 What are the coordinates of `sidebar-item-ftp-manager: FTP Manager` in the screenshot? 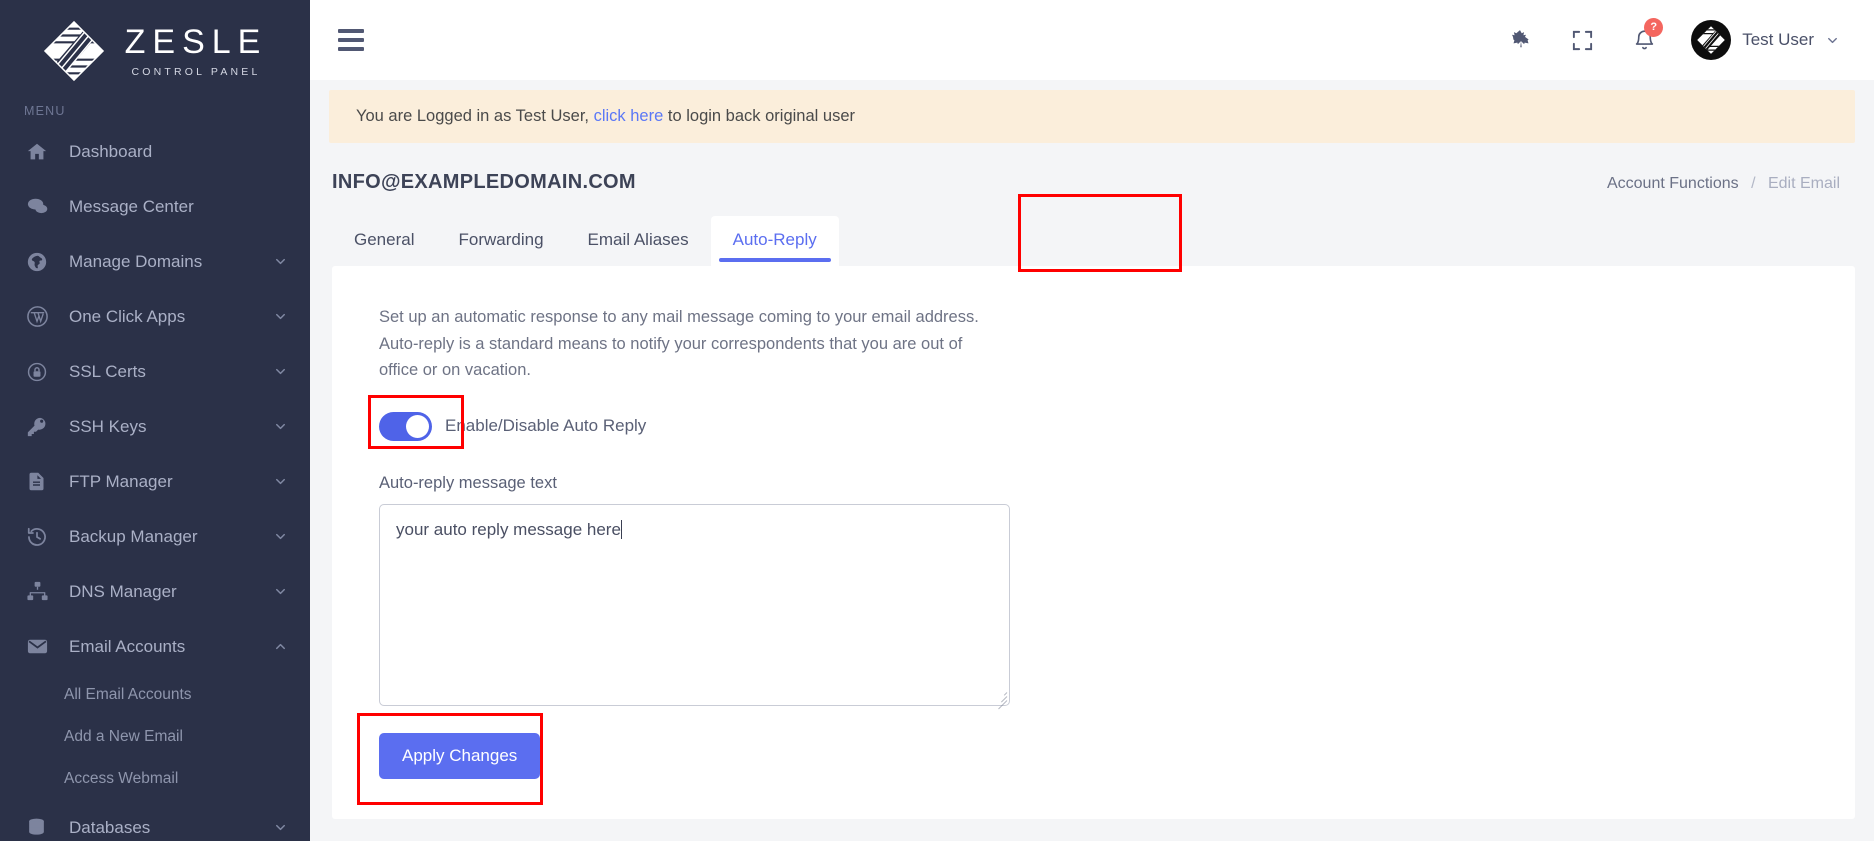 It's located at (155, 481).